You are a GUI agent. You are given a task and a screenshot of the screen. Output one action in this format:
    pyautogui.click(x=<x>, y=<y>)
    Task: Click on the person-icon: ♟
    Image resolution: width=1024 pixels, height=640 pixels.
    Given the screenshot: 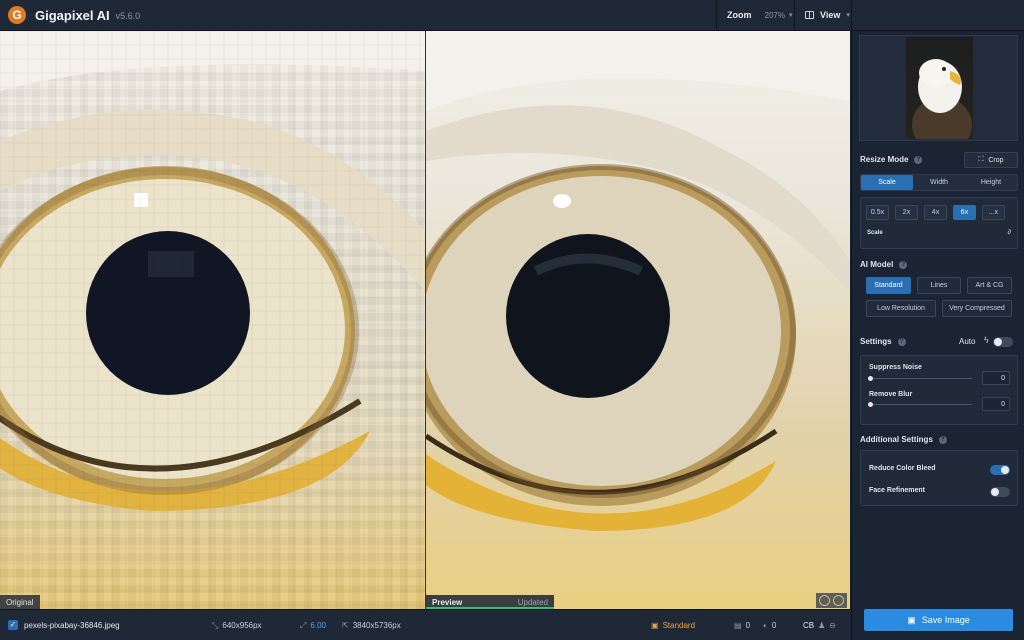 What is the action you would take?
    pyautogui.click(x=822, y=625)
    